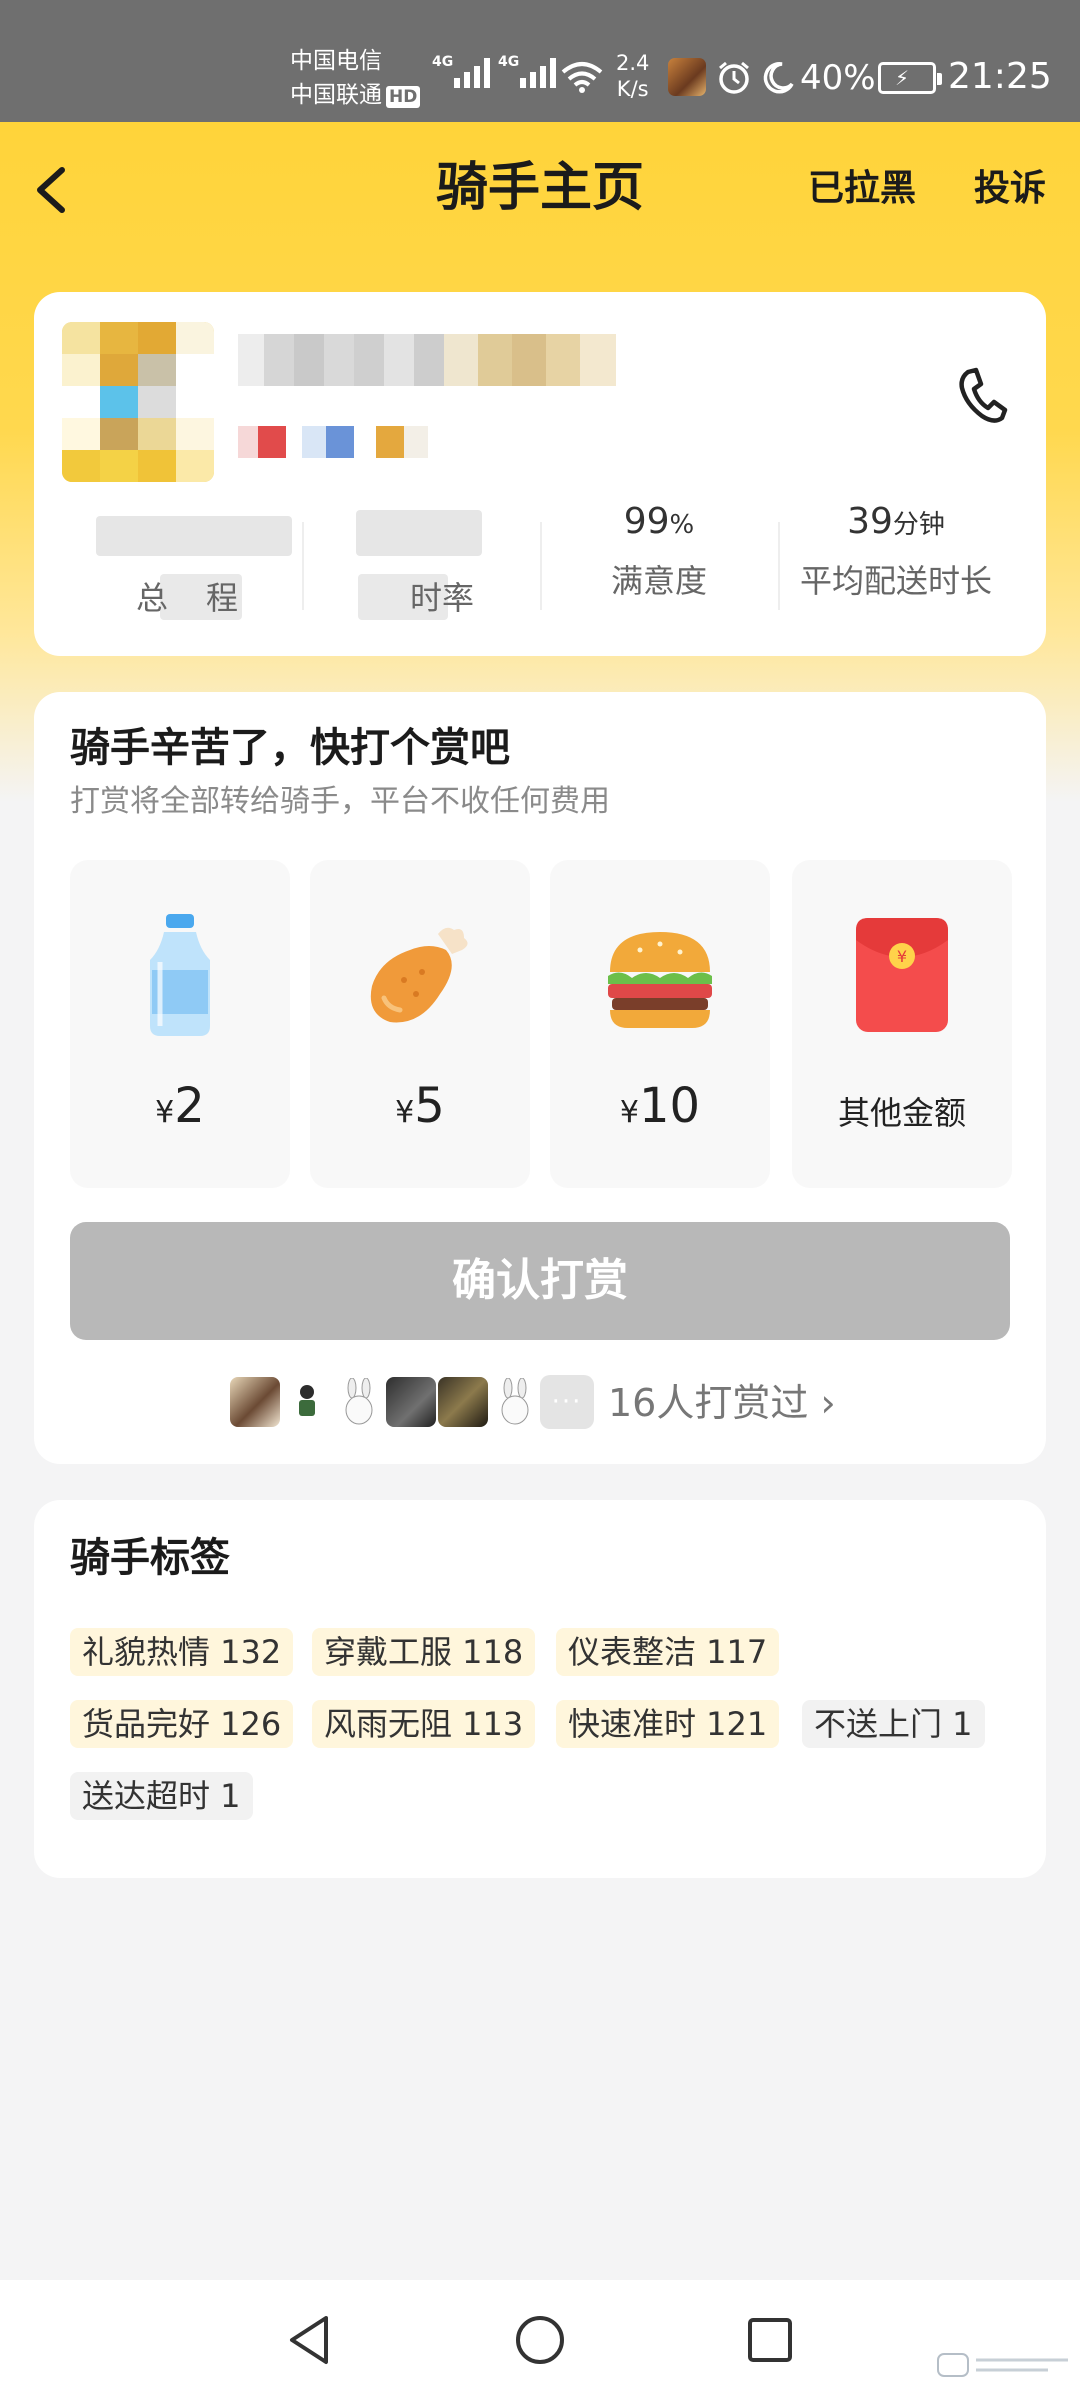  What do you see at coordinates (150, 1558) in the screenshot?
I see `tags-title: 骑手标签` at bounding box center [150, 1558].